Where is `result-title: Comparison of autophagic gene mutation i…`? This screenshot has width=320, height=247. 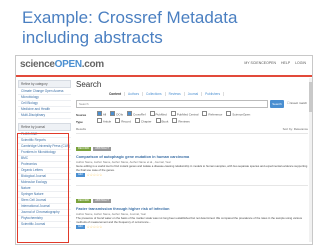
result-title: Comparison of autophagic gene mutation i… is located at coordinates (192, 157).